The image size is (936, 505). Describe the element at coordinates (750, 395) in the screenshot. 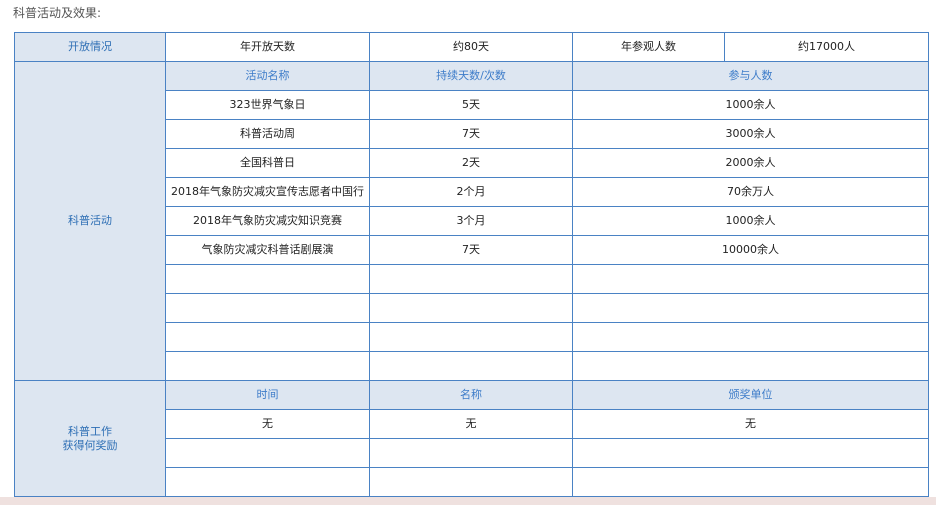

I see `award-issuer-header: 颁奖单位` at that location.